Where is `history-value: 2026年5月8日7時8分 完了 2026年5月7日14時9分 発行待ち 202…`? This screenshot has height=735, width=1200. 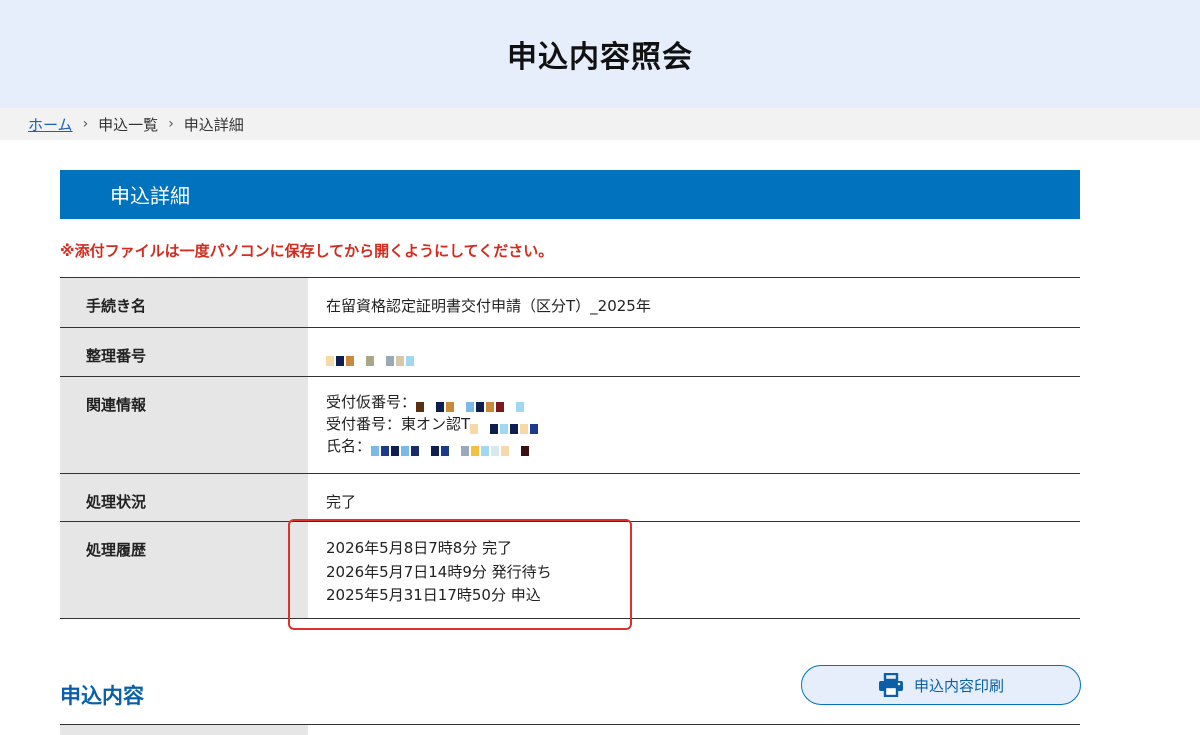
history-value: 2026年5月8日7時8分 完了 2026年5月7日14時9分 発行待ち 202… is located at coordinates (694, 570).